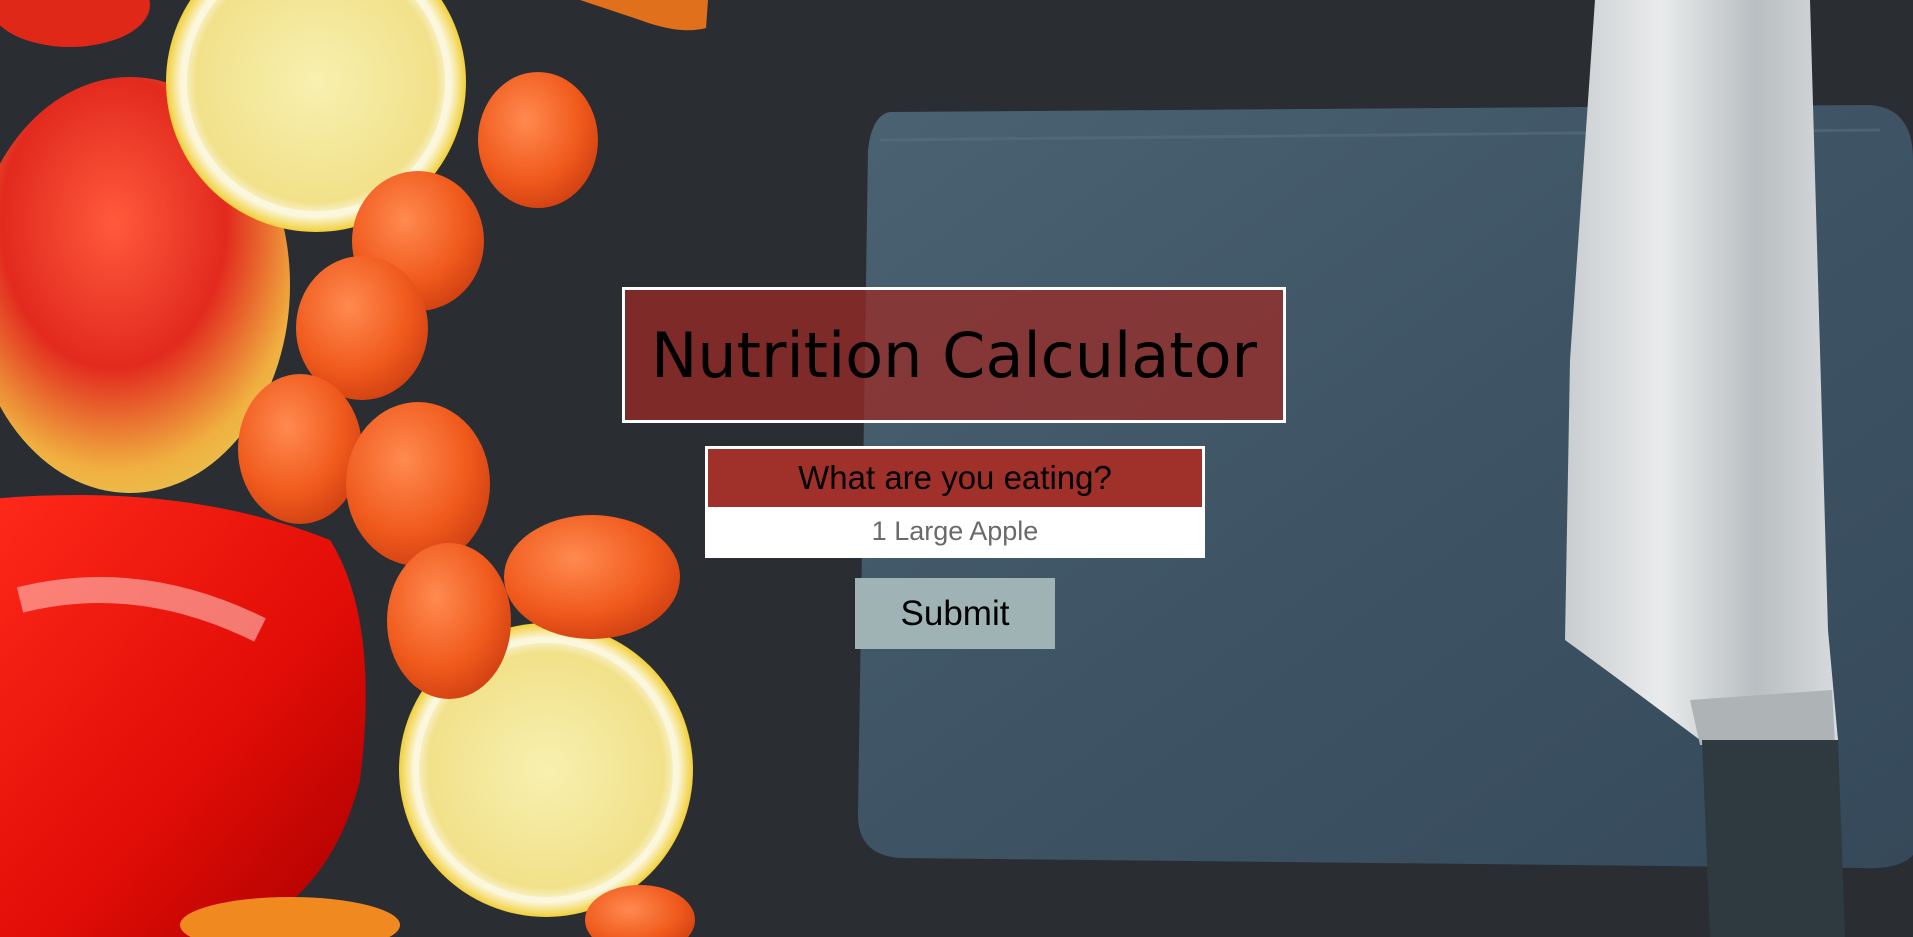 The height and width of the screenshot is (937, 1913). I want to click on food-input, so click(955, 531).